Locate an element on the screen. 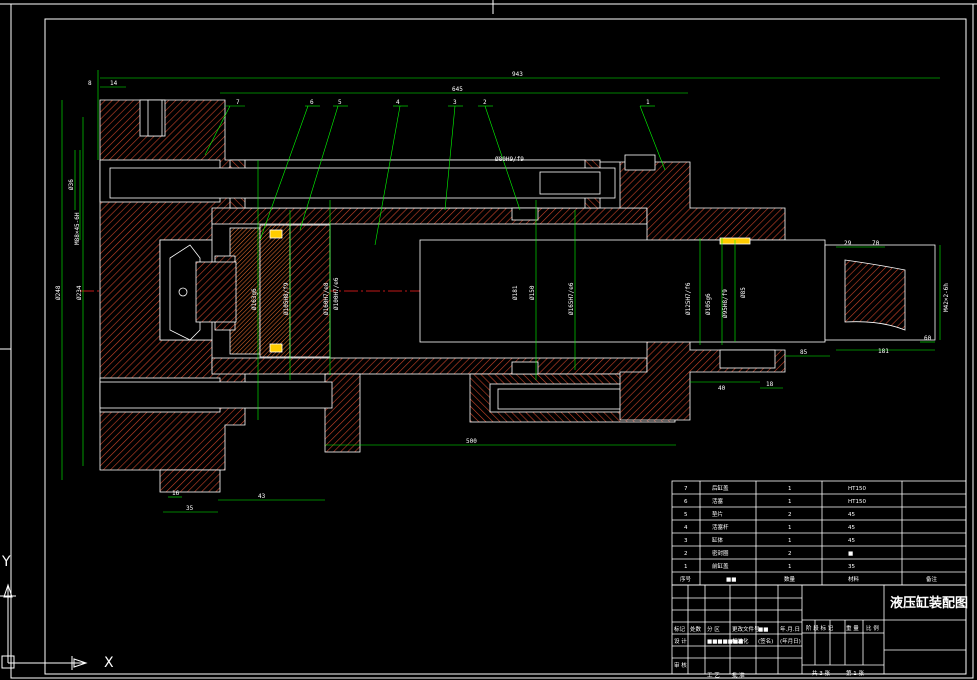 This screenshot has height=680, width=977. ucs-icon is located at coordinates (44, 626).